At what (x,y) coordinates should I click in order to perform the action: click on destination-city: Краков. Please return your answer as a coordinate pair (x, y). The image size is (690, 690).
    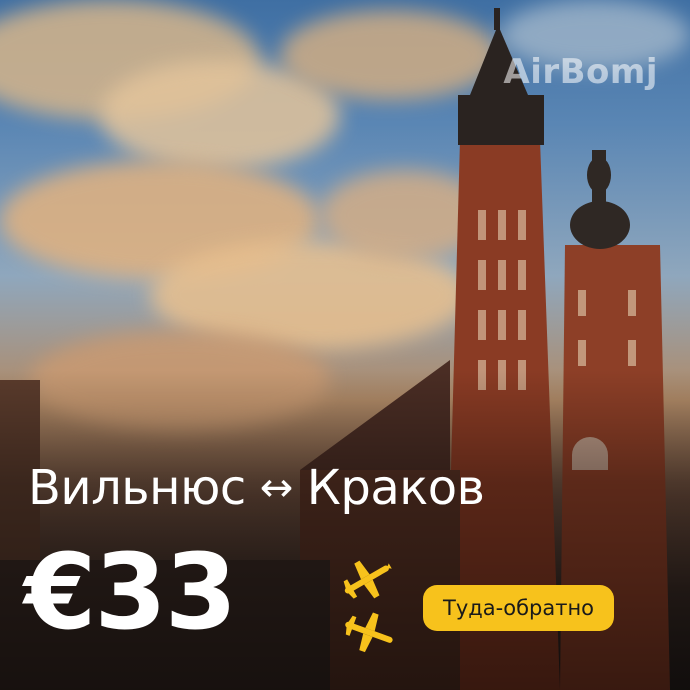
    Looking at the image, I should click on (395, 488).